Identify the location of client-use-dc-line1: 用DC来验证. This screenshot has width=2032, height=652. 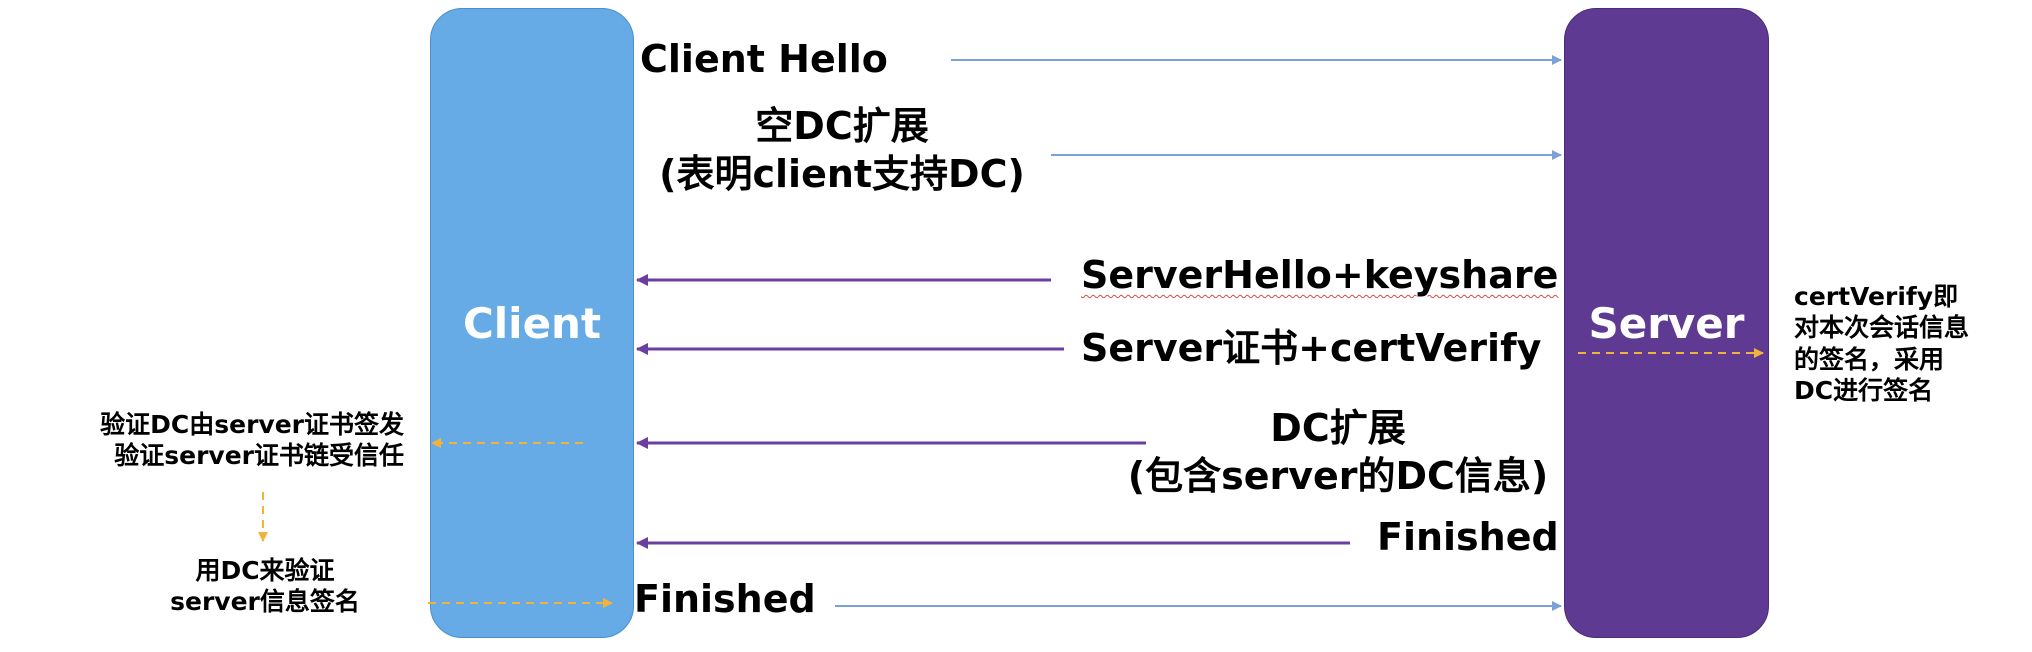
(265, 570).